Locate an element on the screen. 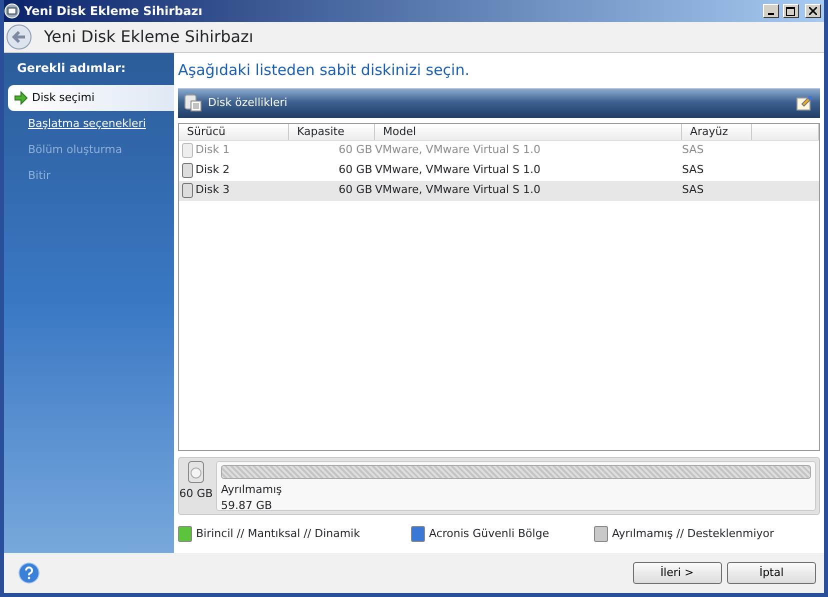  maximize-button is located at coordinates (790, 11).